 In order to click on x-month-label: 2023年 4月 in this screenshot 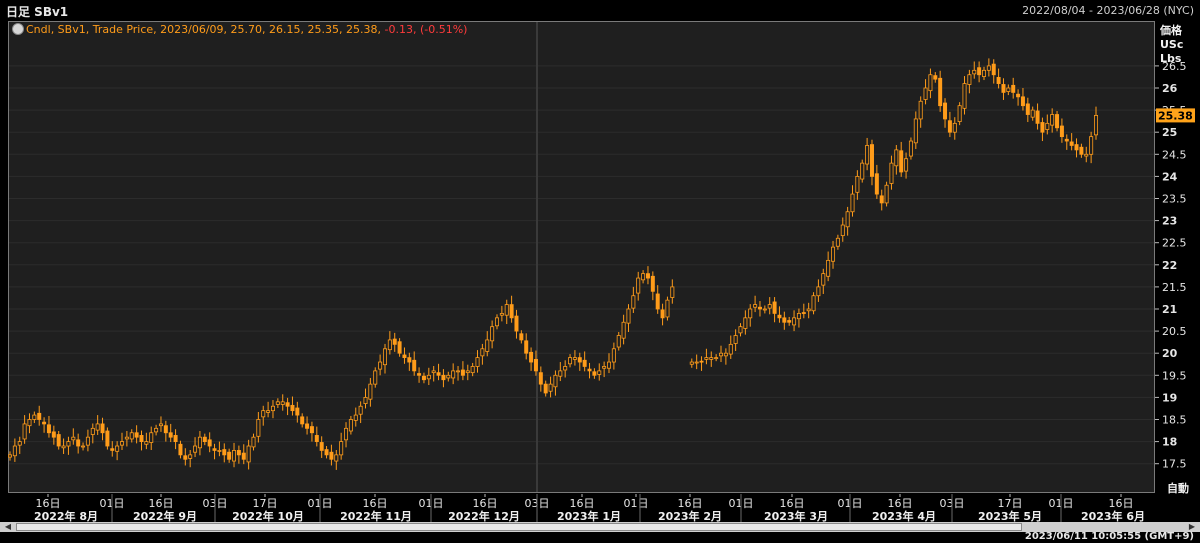, I will do `click(904, 516)`.